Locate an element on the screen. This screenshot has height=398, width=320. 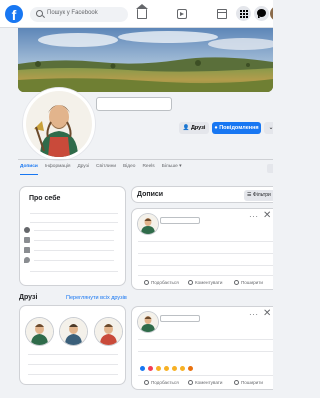
message-button-label: Повідомлення is located at coordinates (239, 128).